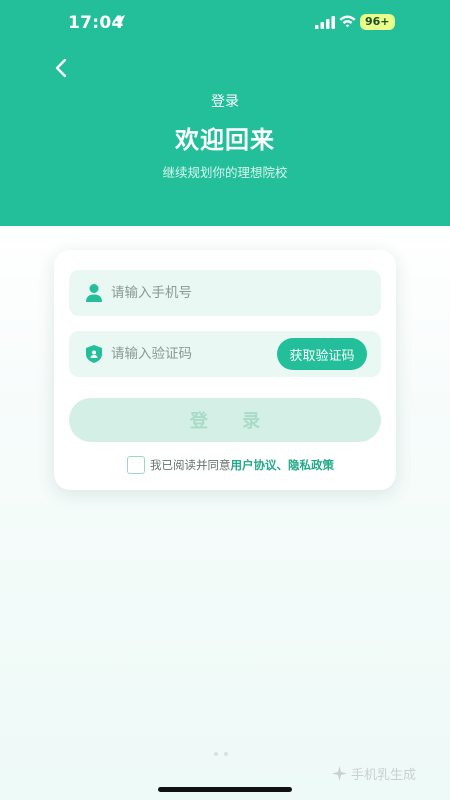  What do you see at coordinates (119, 21) in the screenshot?
I see `location-arrow-icon` at bounding box center [119, 21].